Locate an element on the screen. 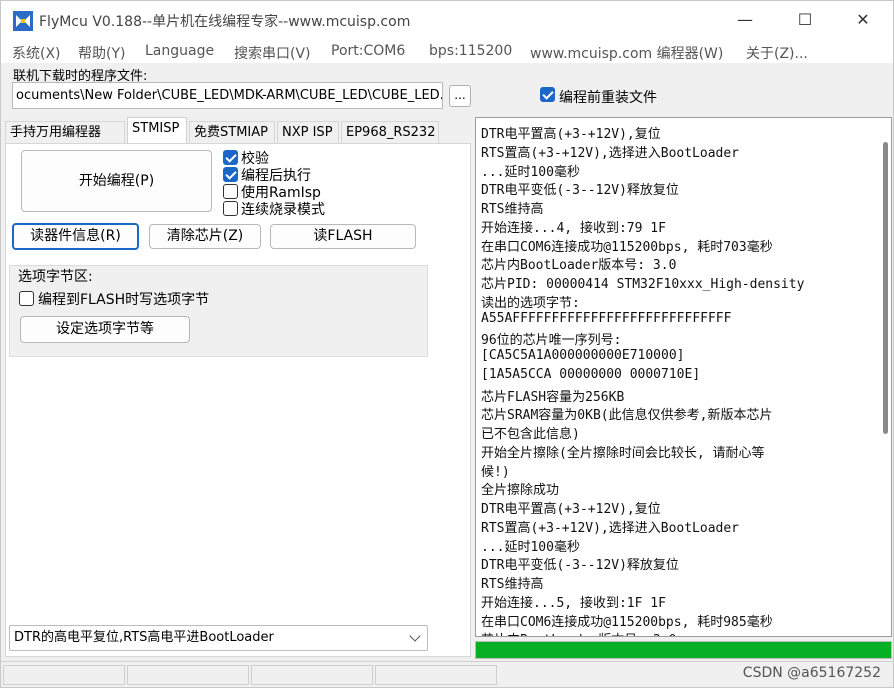 The width and height of the screenshot is (894, 688). menu-baudrate: bps:115200 is located at coordinates (470, 51).